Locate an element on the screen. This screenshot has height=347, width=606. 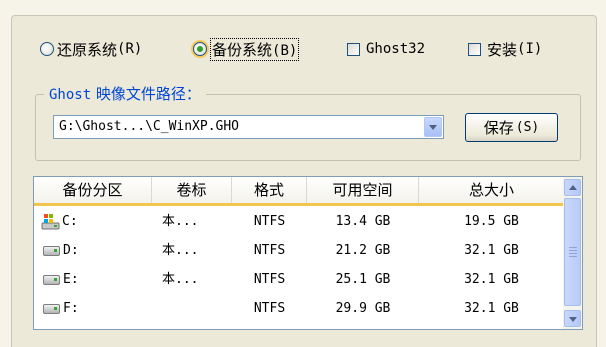
drive-letter: E: is located at coordinates (71, 279).